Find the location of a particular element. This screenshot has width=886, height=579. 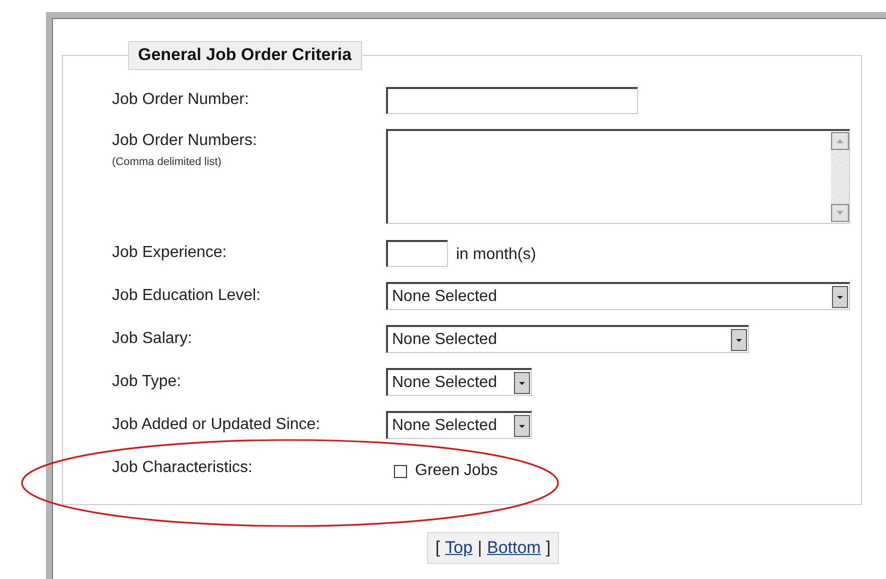

checkbox-label: Green Jobs is located at coordinates (456, 471).